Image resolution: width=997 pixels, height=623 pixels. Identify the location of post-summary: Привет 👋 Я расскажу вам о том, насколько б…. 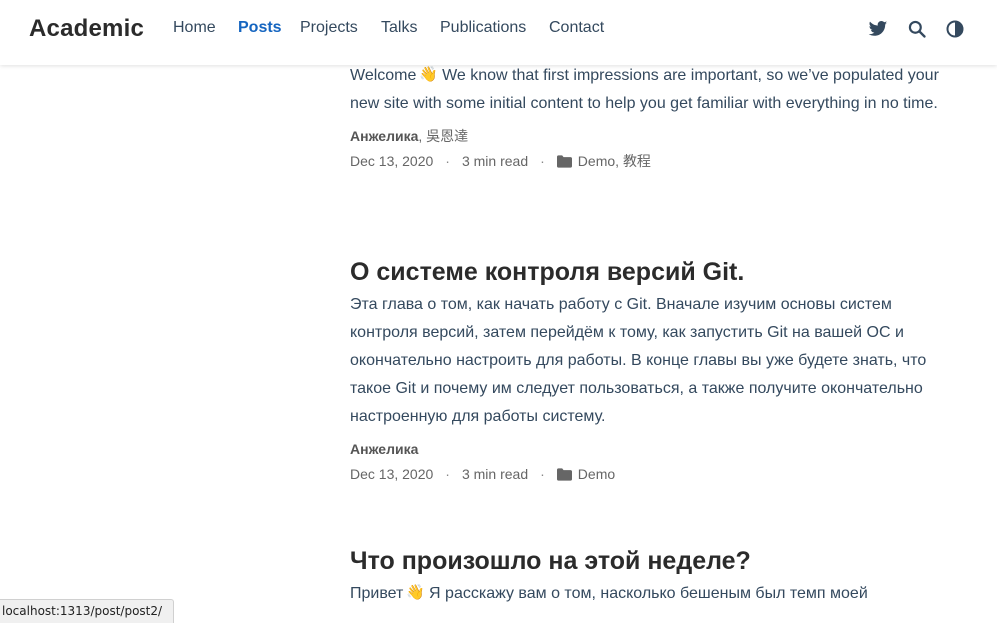
(609, 593).